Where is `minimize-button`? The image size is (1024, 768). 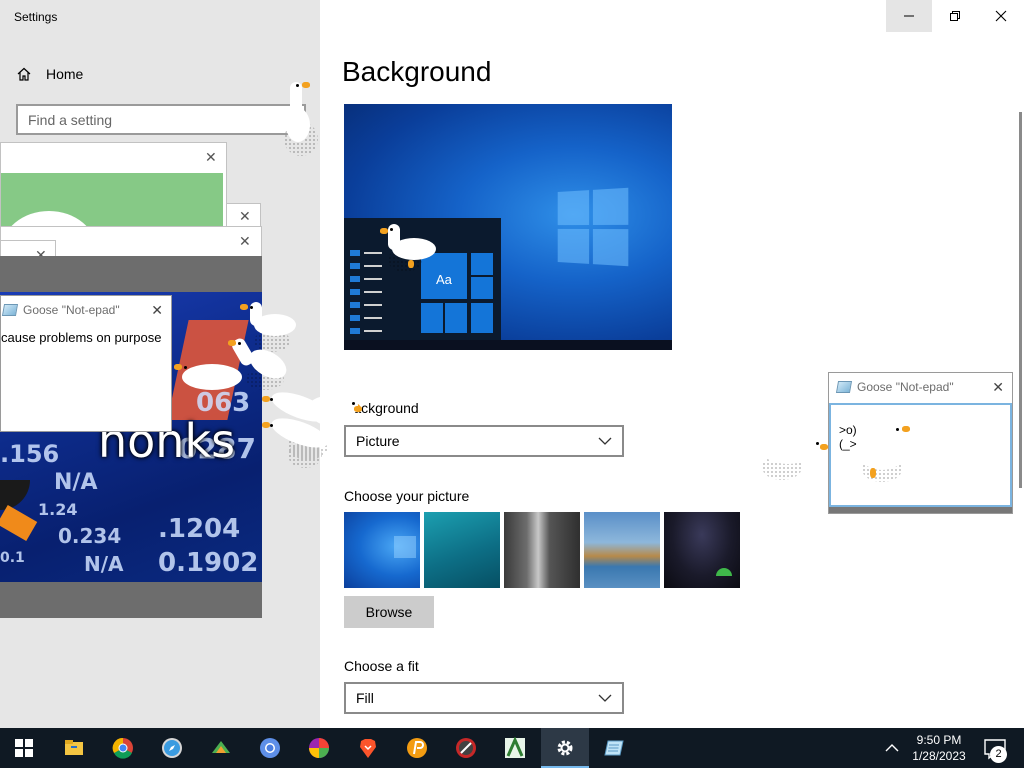 minimize-button is located at coordinates (909, 16).